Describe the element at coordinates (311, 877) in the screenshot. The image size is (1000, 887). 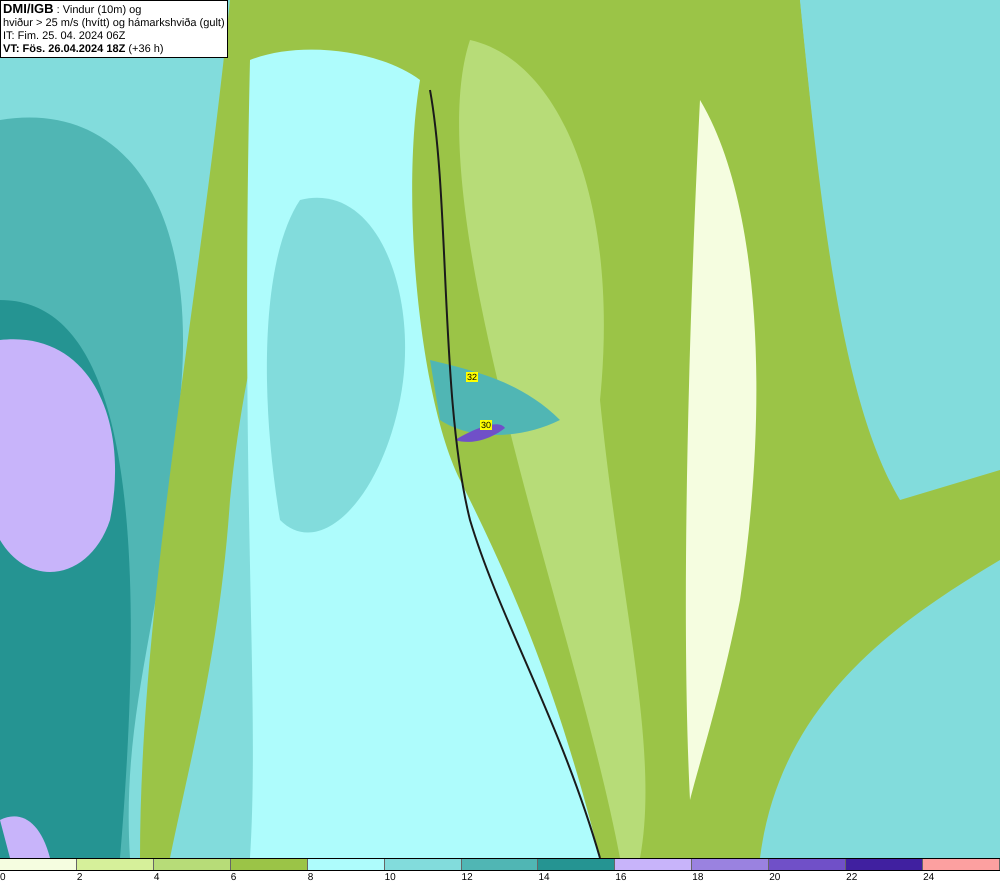
I see `legend-value: 8` at that location.